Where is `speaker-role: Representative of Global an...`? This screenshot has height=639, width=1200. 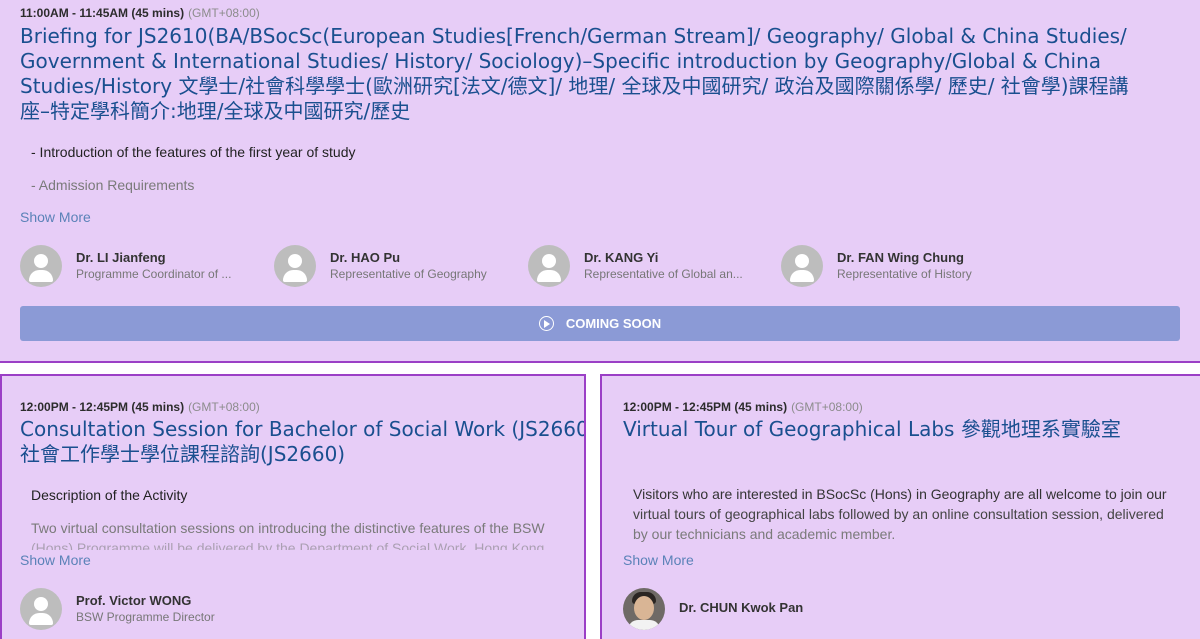
speaker-role: Representative of Global an... is located at coordinates (663, 274).